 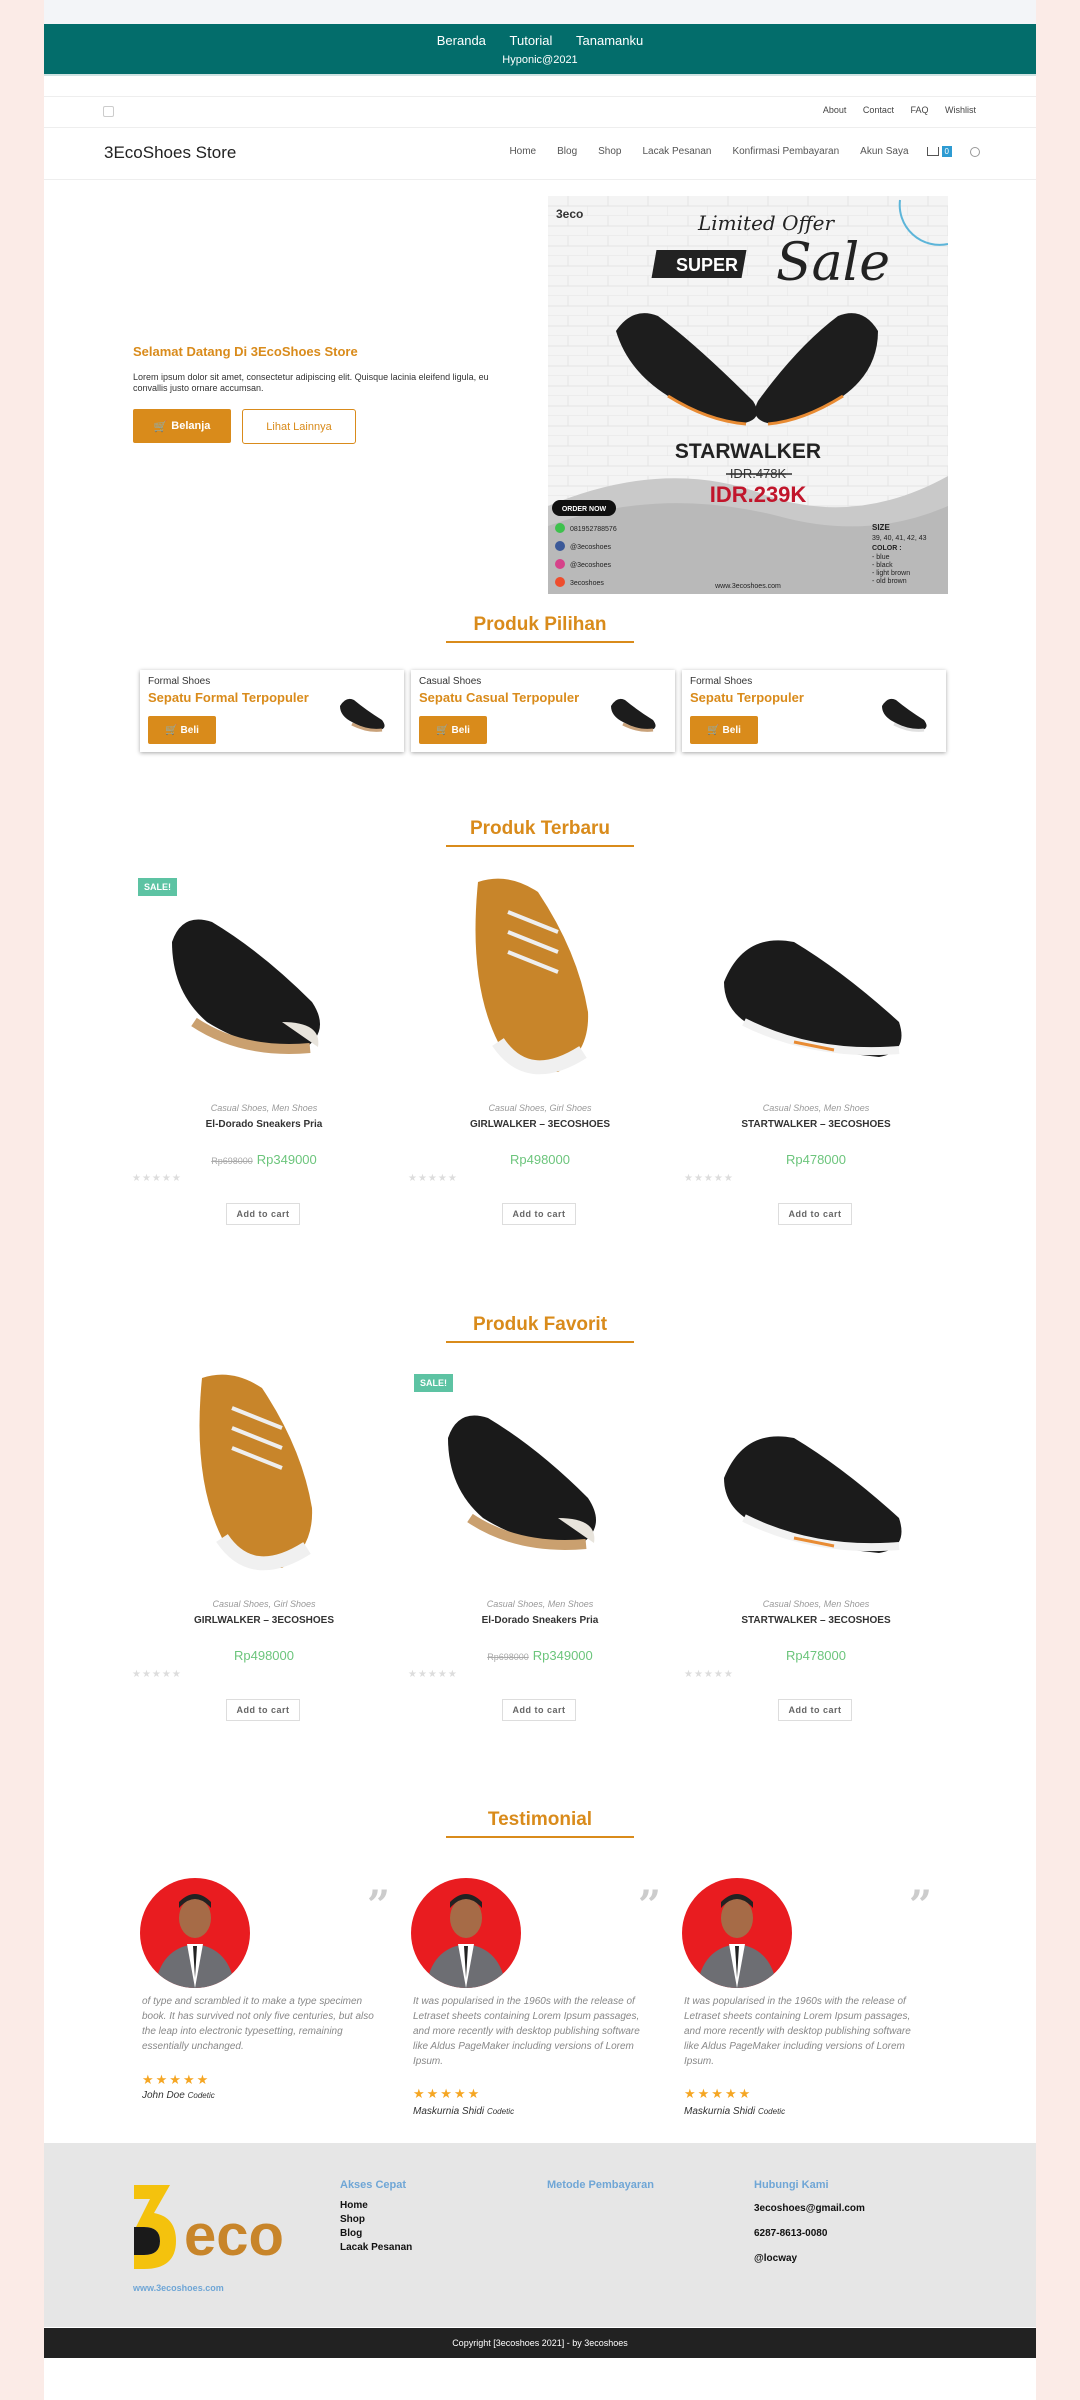 What do you see at coordinates (540, 1324) in the screenshot?
I see `section-title-favorit: Produk Favorit` at bounding box center [540, 1324].